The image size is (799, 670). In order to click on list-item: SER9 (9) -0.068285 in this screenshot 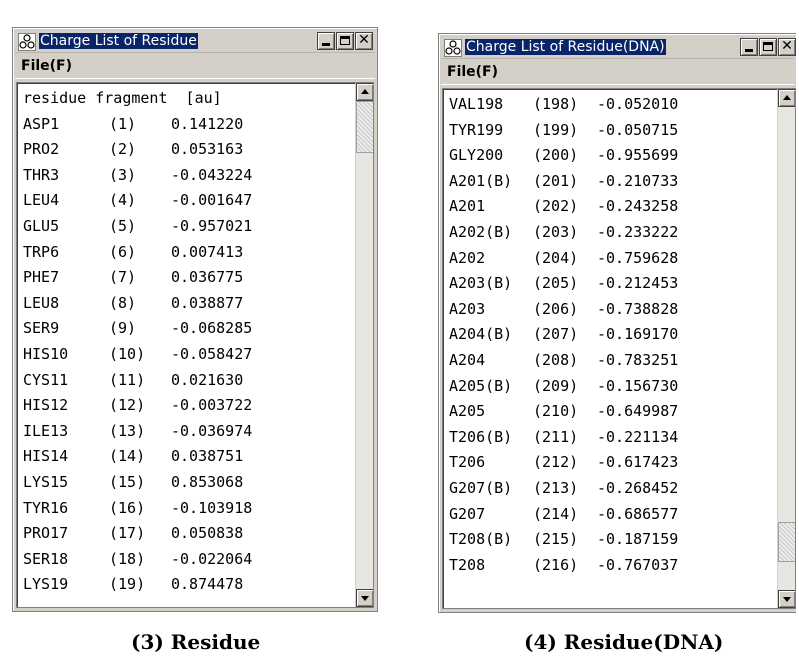, I will do `click(145, 329)`.